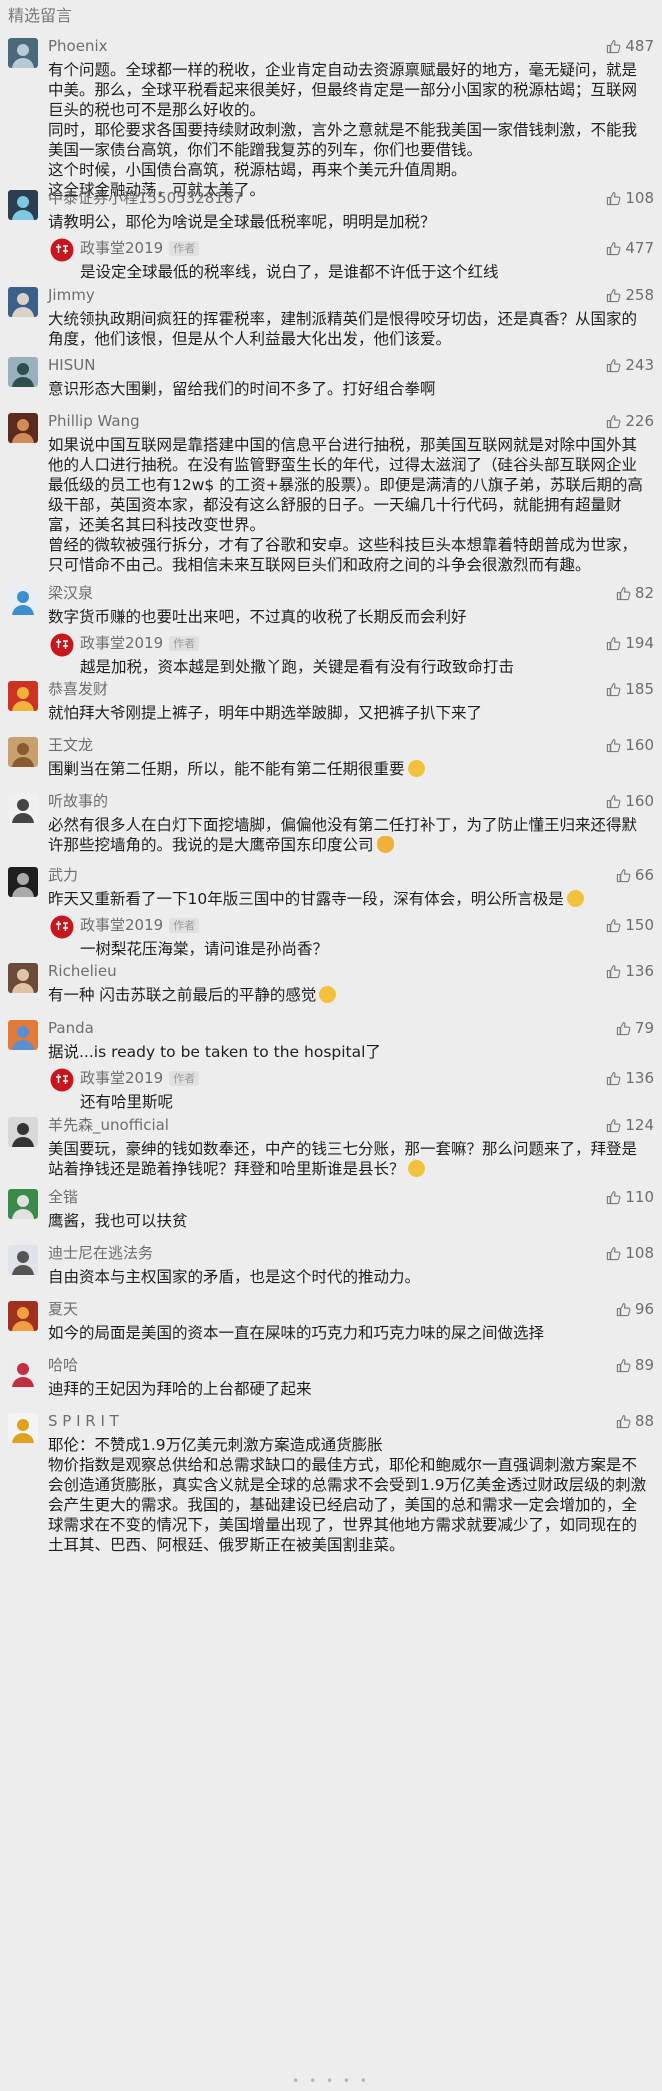 The width and height of the screenshot is (662, 2091). I want to click on comment-nickname: Phoenix, so click(78, 46).